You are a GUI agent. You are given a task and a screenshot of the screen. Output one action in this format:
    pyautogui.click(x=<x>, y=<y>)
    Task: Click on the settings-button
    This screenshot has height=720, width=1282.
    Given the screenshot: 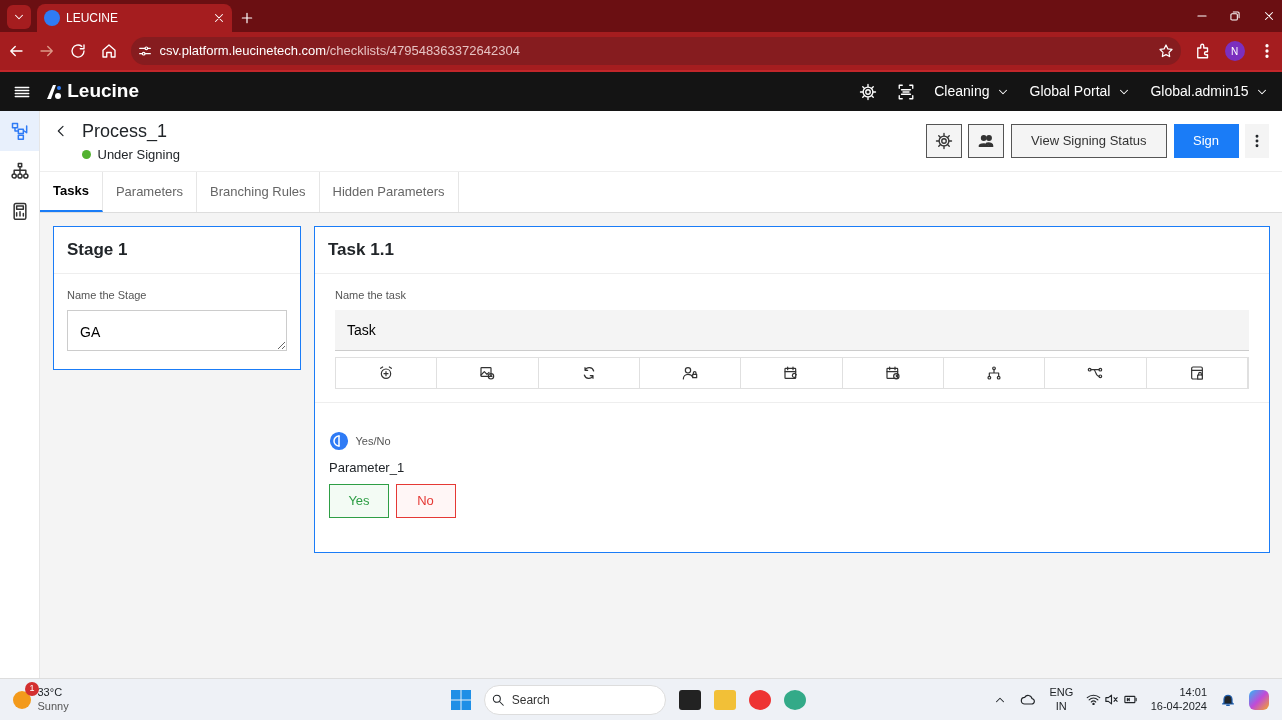 What is the action you would take?
    pyautogui.click(x=943, y=141)
    